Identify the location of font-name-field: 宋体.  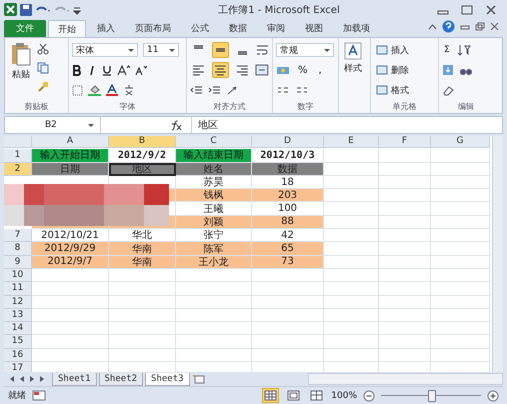
(105, 50).